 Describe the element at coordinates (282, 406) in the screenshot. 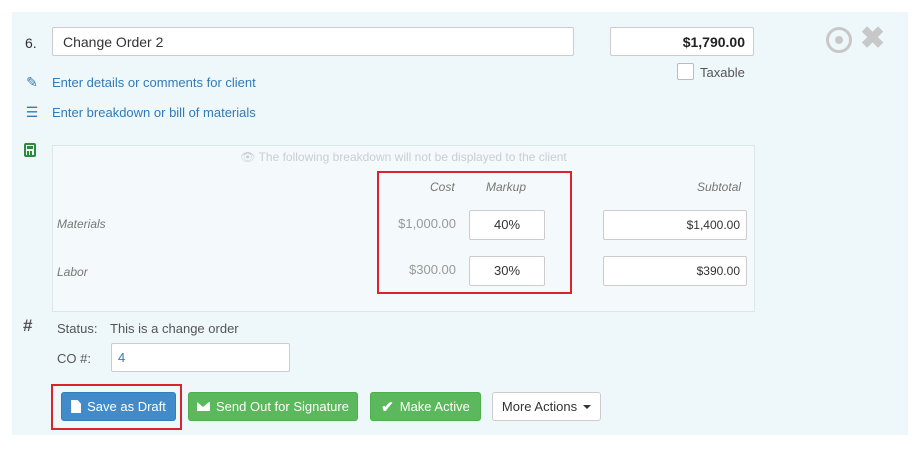

I see `send-signature-label: Send Out for Signature` at that location.